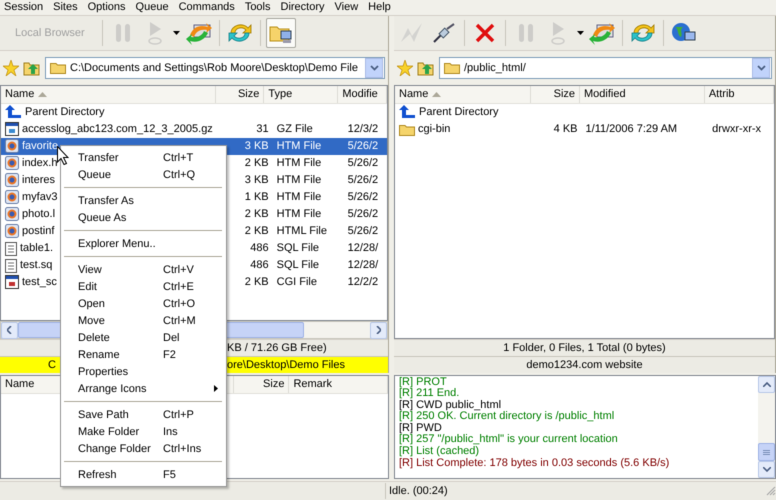  Describe the element at coordinates (52, 365) in the screenshot. I see `location-text: C` at that location.